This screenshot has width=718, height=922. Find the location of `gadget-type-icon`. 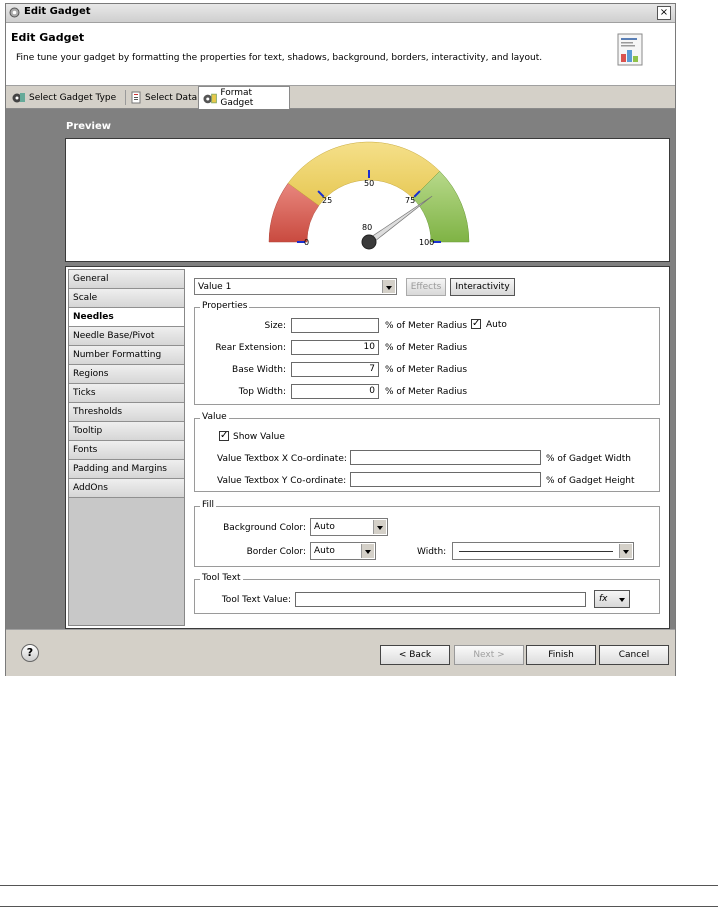

gadget-type-icon is located at coordinates (18, 98).